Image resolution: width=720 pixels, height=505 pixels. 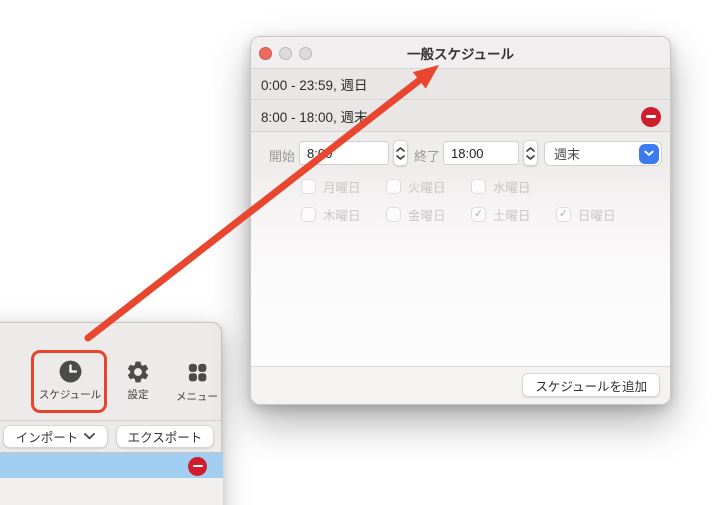 I want to click on import-button-label: インポート, so click(x=47, y=438).